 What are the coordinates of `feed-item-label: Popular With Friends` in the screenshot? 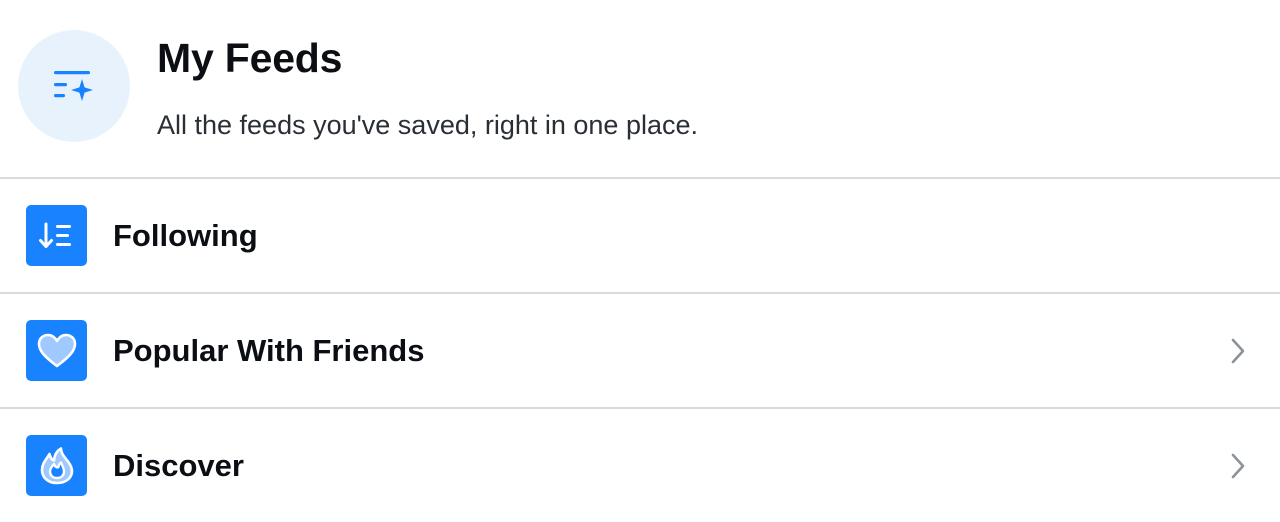 It's located at (269, 350).